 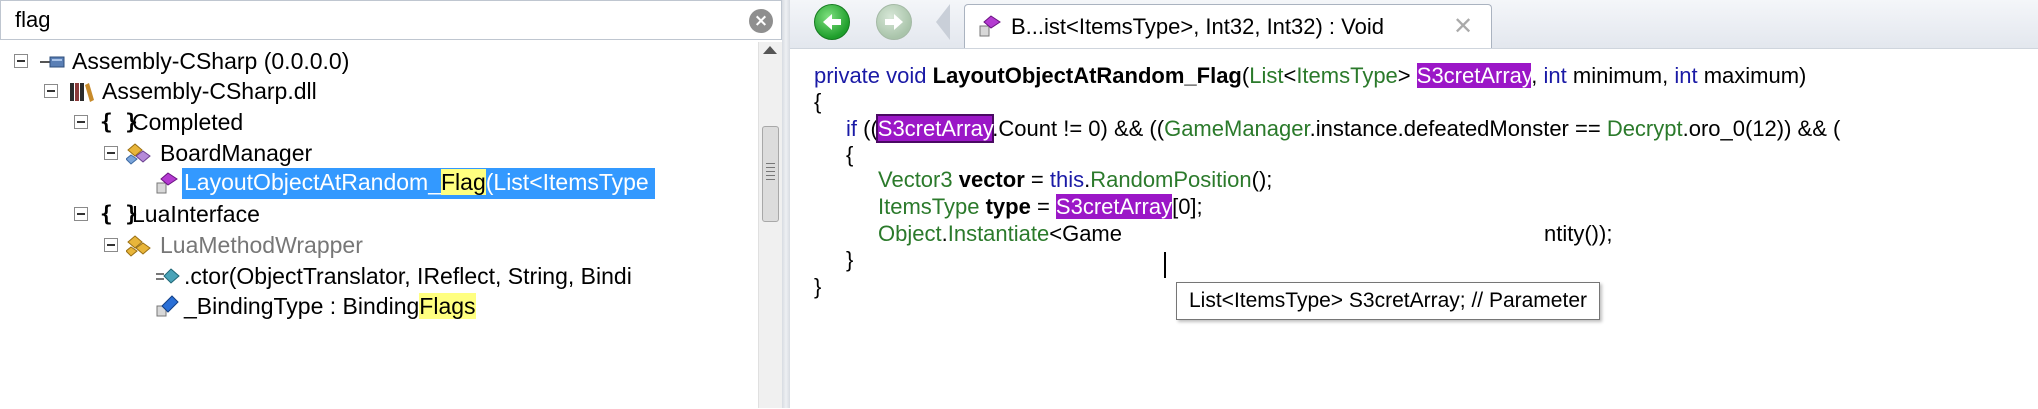 What do you see at coordinates (943, 22) in the screenshot?
I see `tab-scroll-left-icon` at bounding box center [943, 22].